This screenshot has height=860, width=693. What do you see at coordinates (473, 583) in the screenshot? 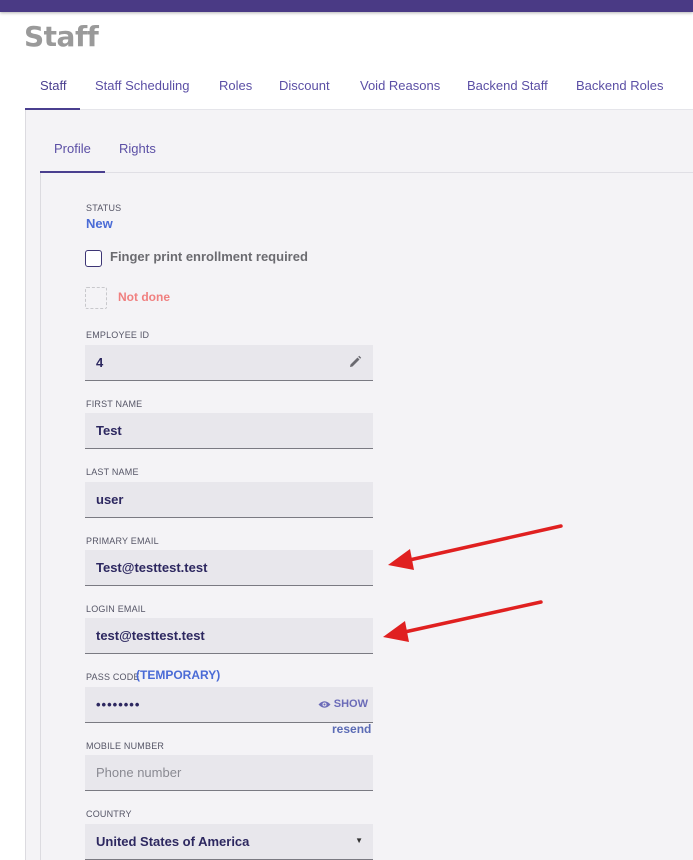
I see `annotation-arrows` at bounding box center [473, 583].